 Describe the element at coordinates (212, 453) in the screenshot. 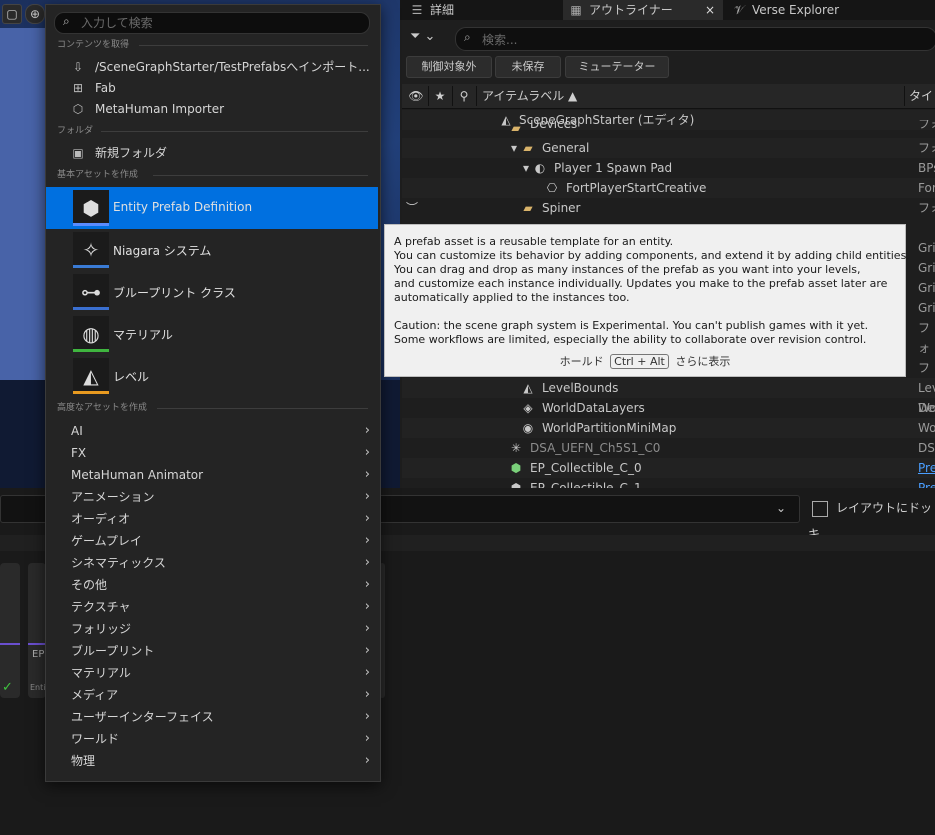

I see `submenu-fx: FX ›` at that location.